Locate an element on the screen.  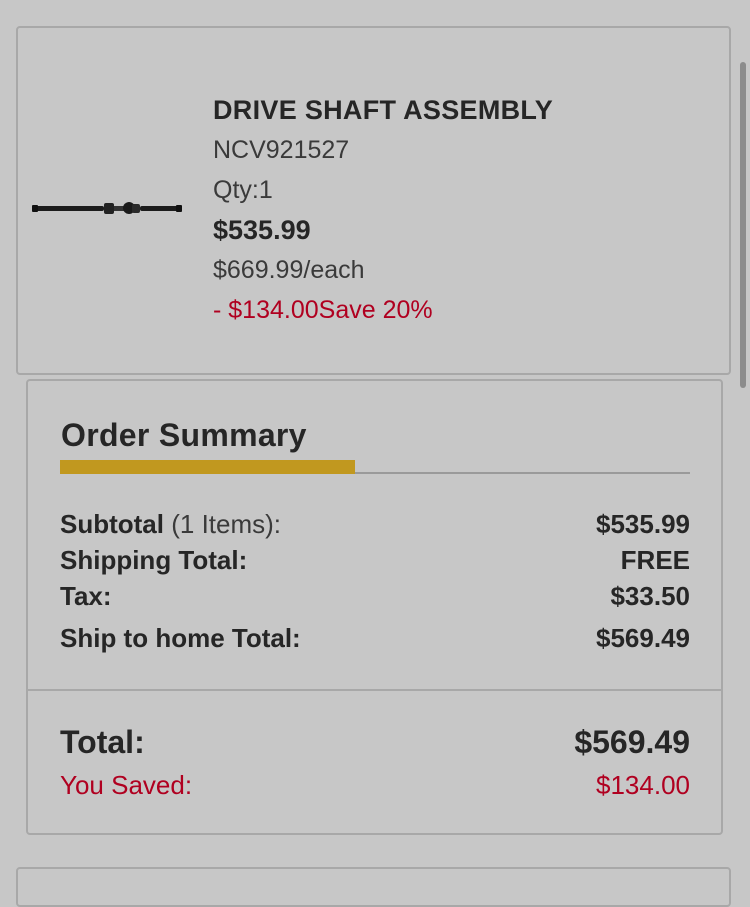
subtotal-label: Subtotal (1 Items): is located at coordinates (171, 524).